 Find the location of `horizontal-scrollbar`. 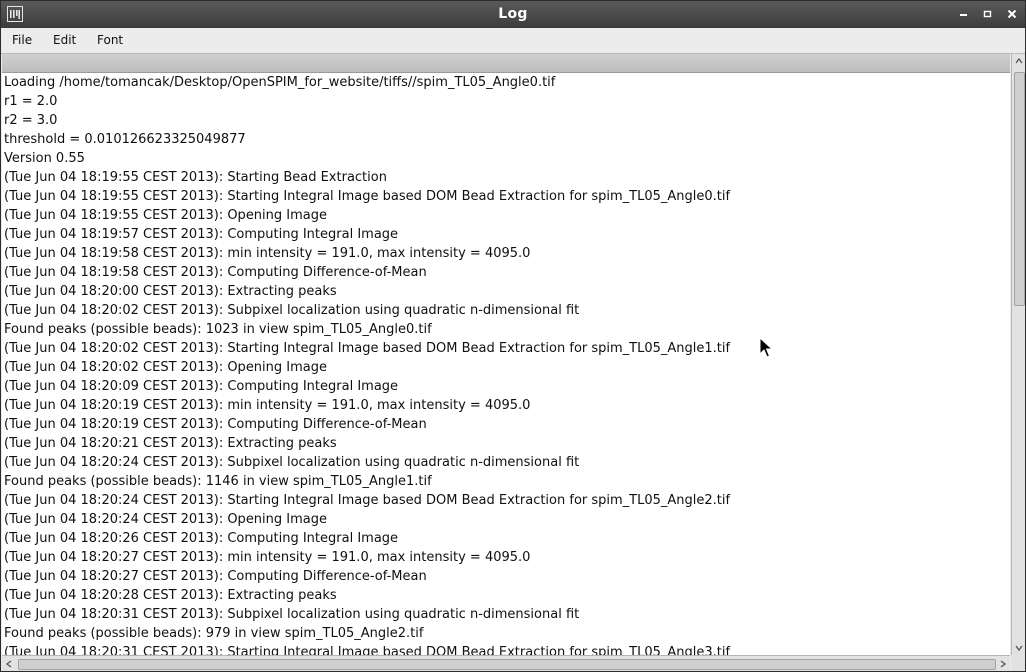

horizontal-scrollbar is located at coordinates (506, 663).